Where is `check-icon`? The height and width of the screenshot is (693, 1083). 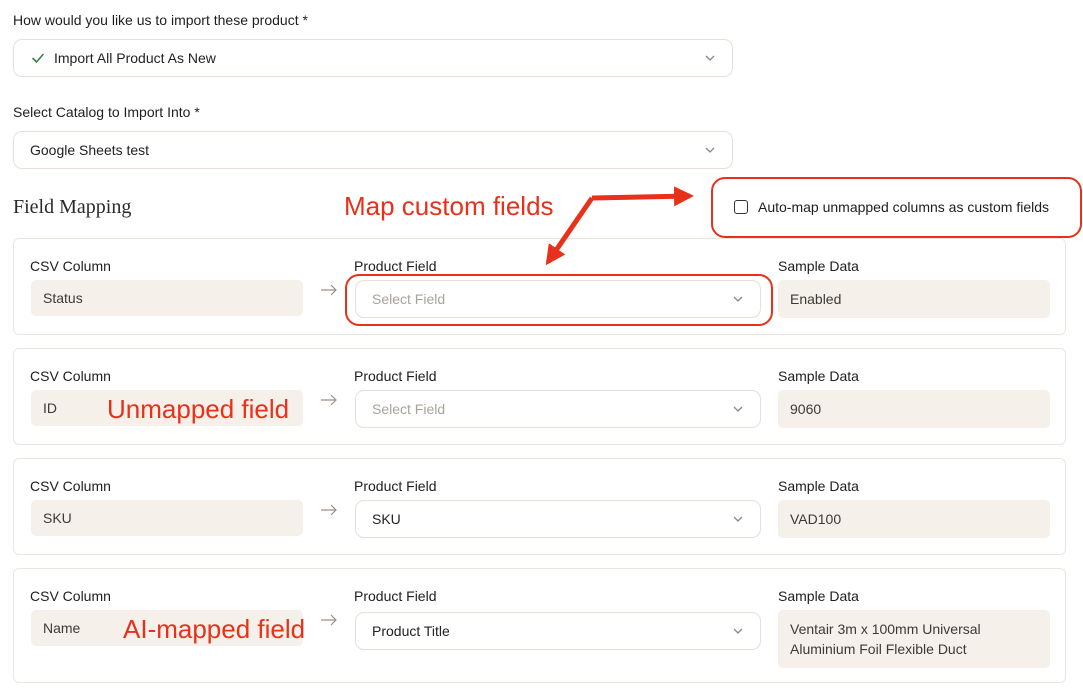 check-icon is located at coordinates (38, 58).